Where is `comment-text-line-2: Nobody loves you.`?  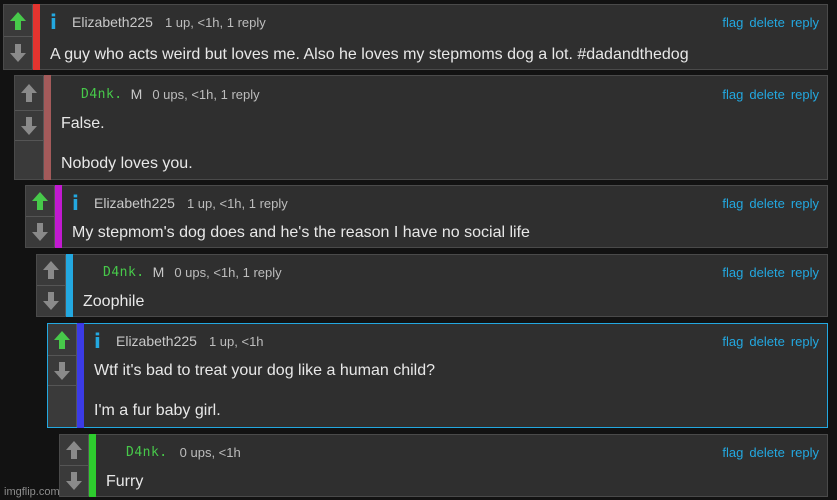
comment-text-line-2: Nobody loves you. is located at coordinates (127, 163).